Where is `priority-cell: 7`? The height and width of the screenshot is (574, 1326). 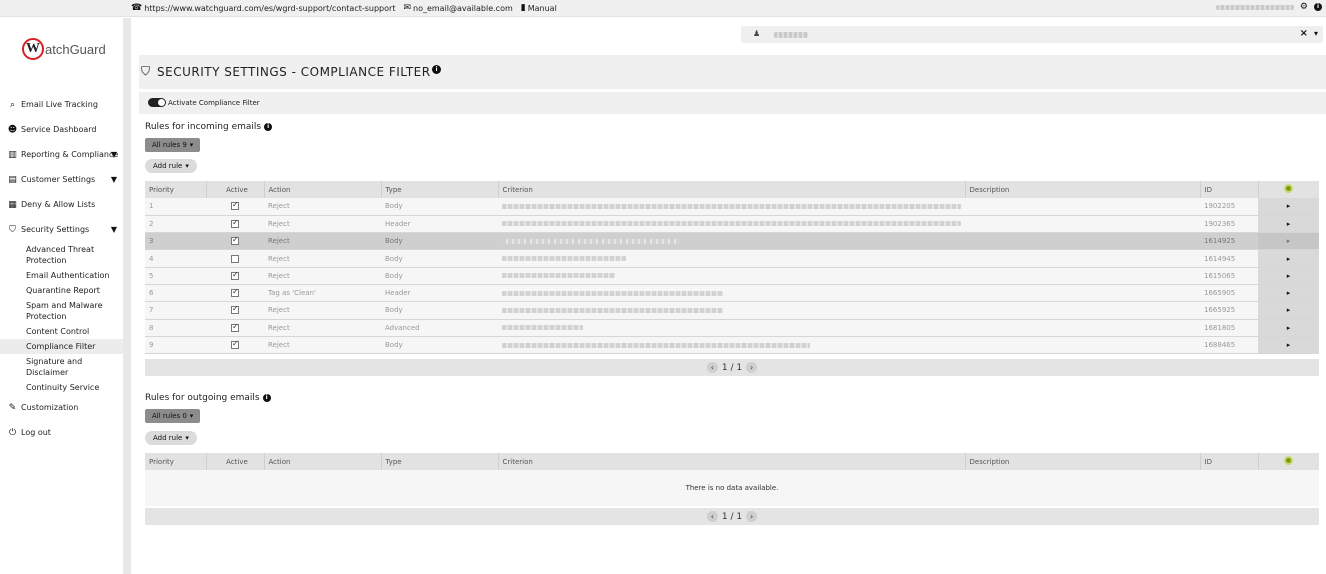 priority-cell: 7 is located at coordinates (175, 310).